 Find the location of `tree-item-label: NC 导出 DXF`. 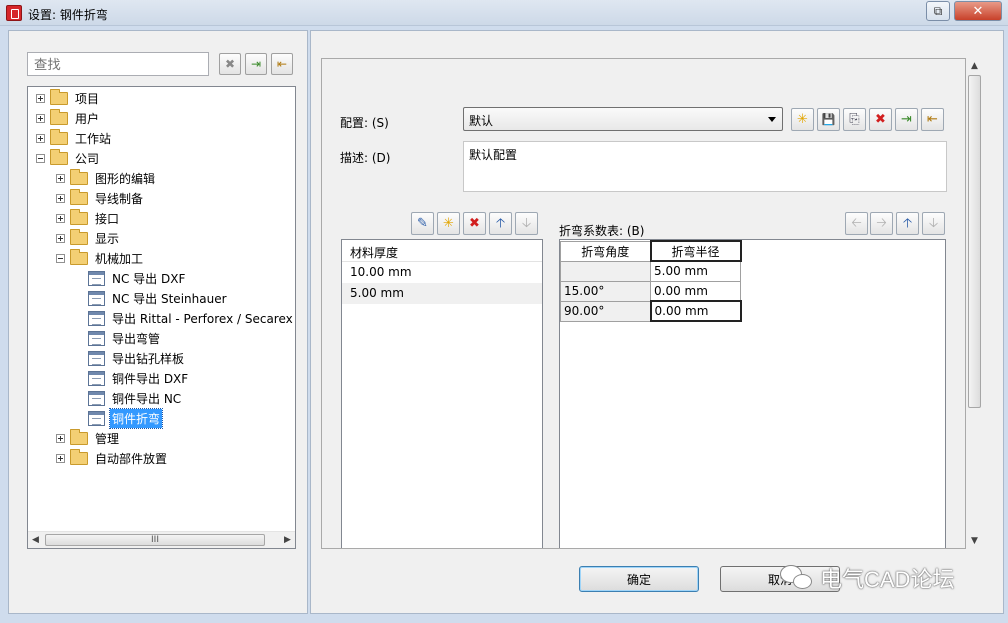

tree-item-label: NC 导出 DXF is located at coordinates (149, 278).